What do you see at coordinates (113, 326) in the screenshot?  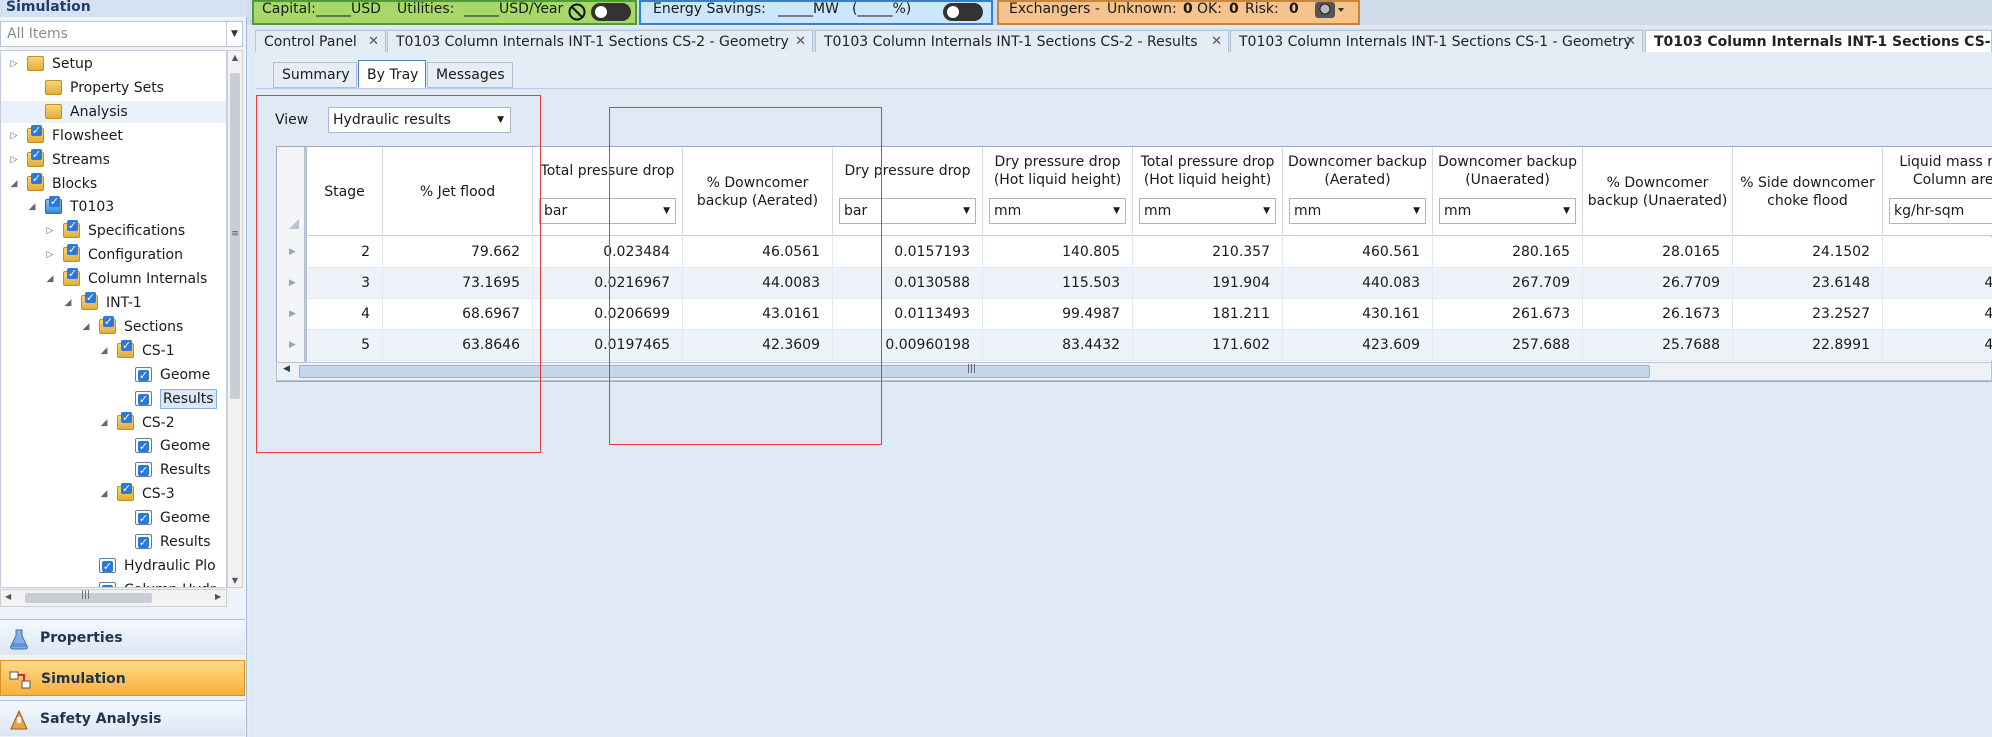 I see `tree-item: ◢ Sections` at bounding box center [113, 326].